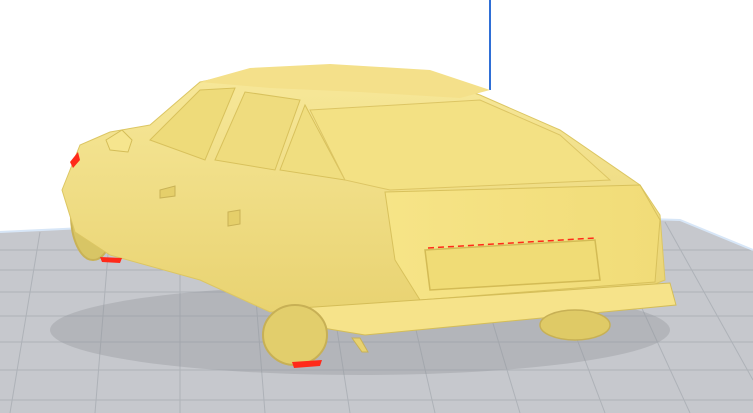  Describe the element at coordinates (460, 145) in the screenshot. I see `rear-window` at that location.